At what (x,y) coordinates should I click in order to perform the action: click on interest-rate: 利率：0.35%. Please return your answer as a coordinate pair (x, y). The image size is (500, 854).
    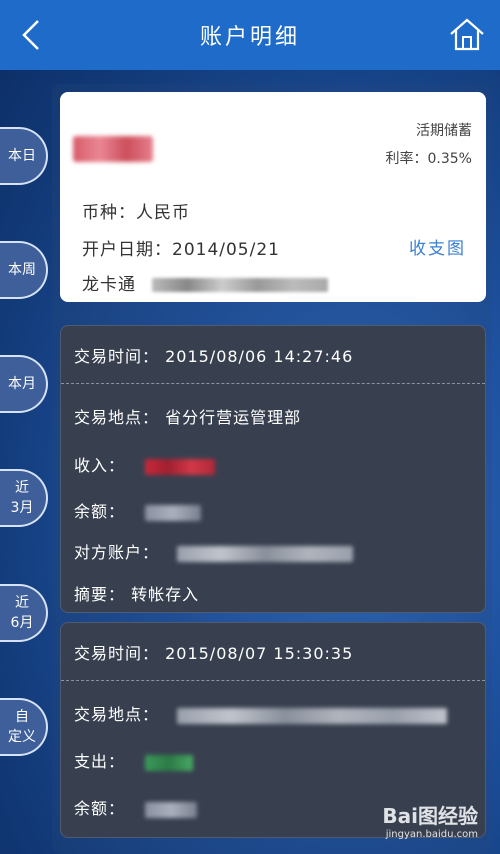
    Looking at the image, I should click on (428, 159).